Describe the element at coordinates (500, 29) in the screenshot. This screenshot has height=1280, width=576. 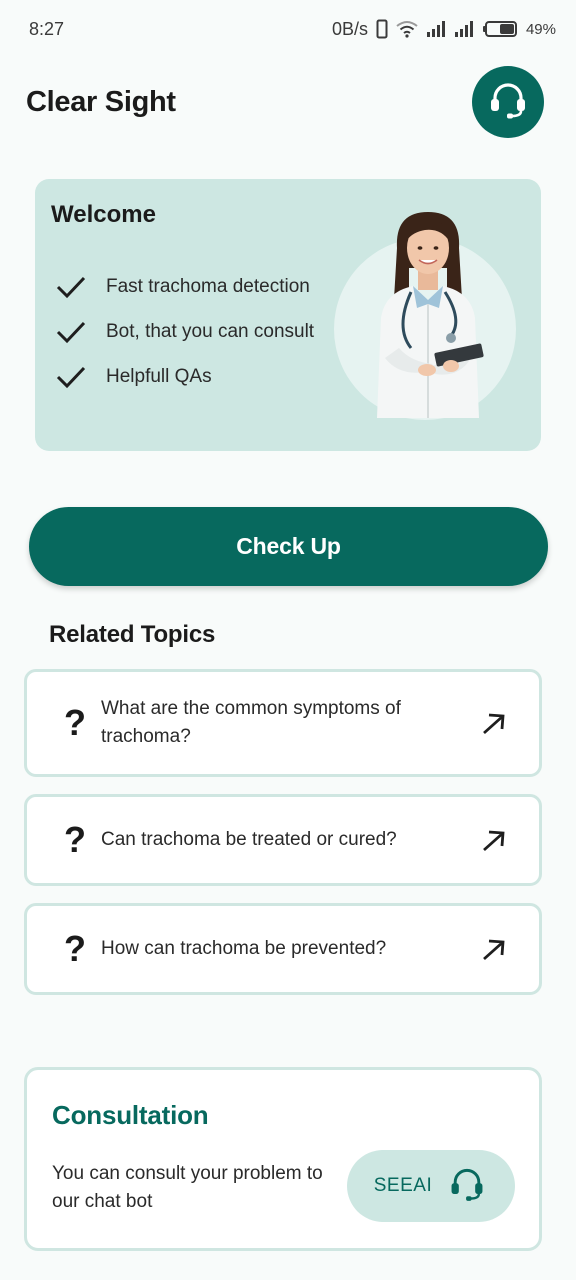
I see `battery-icon` at that location.